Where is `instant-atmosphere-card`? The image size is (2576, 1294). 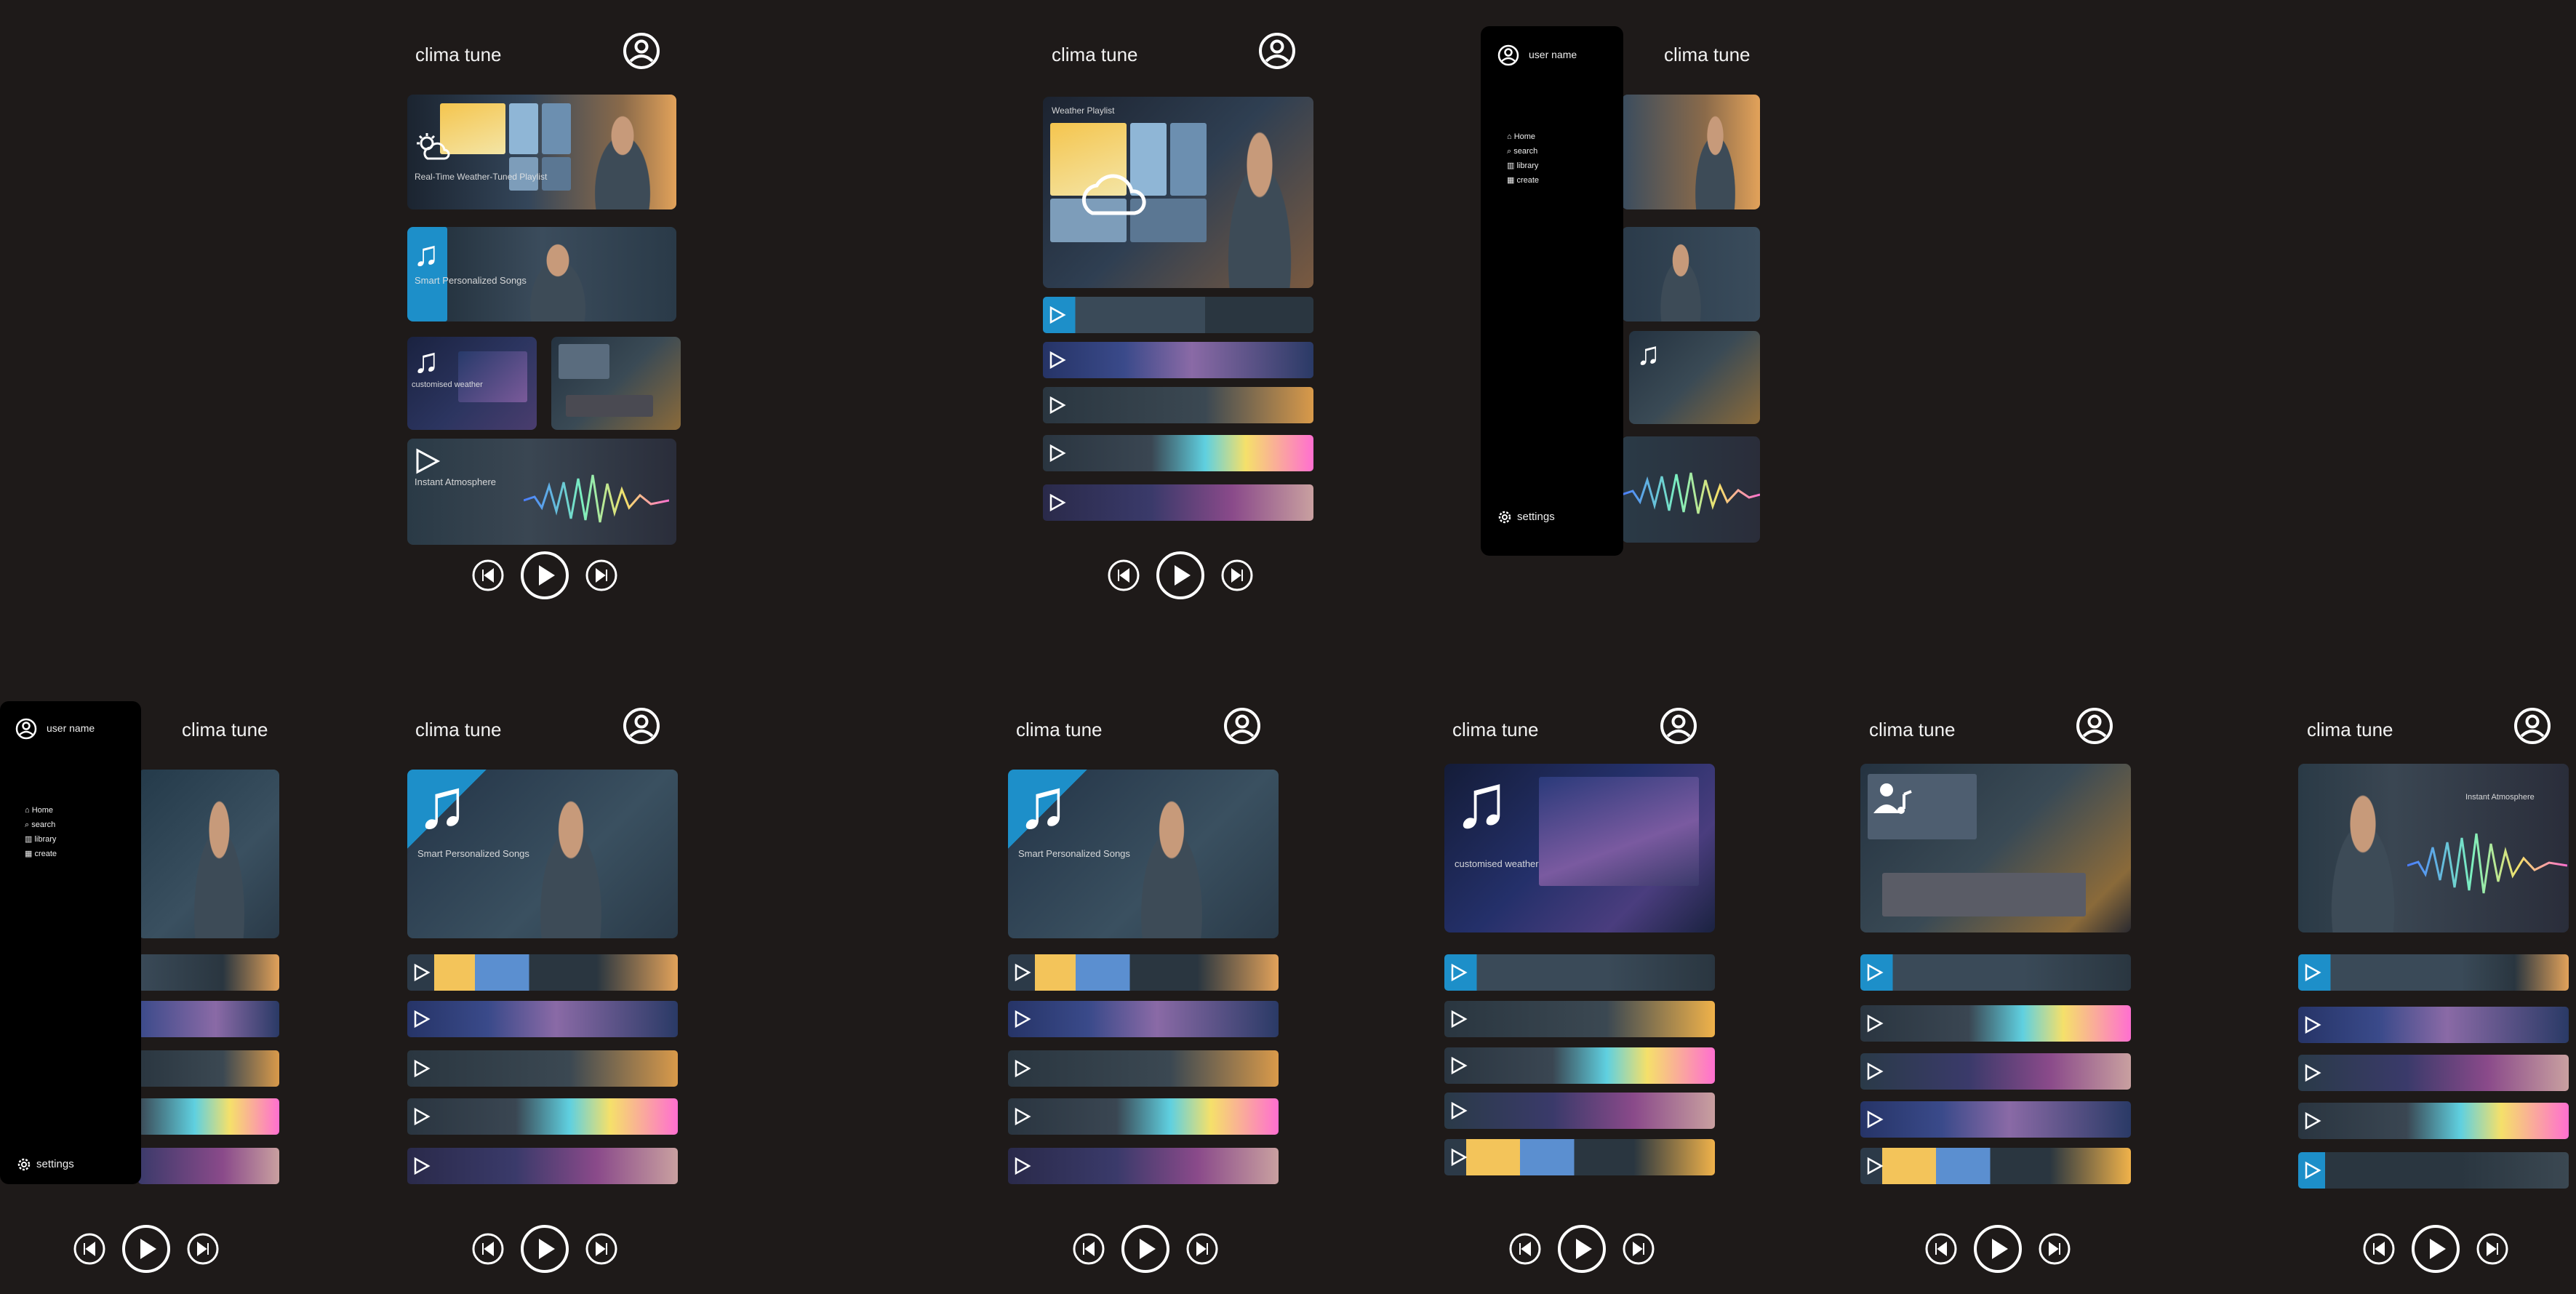
instant-atmosphere-card is located at coordinates (1691, 490).